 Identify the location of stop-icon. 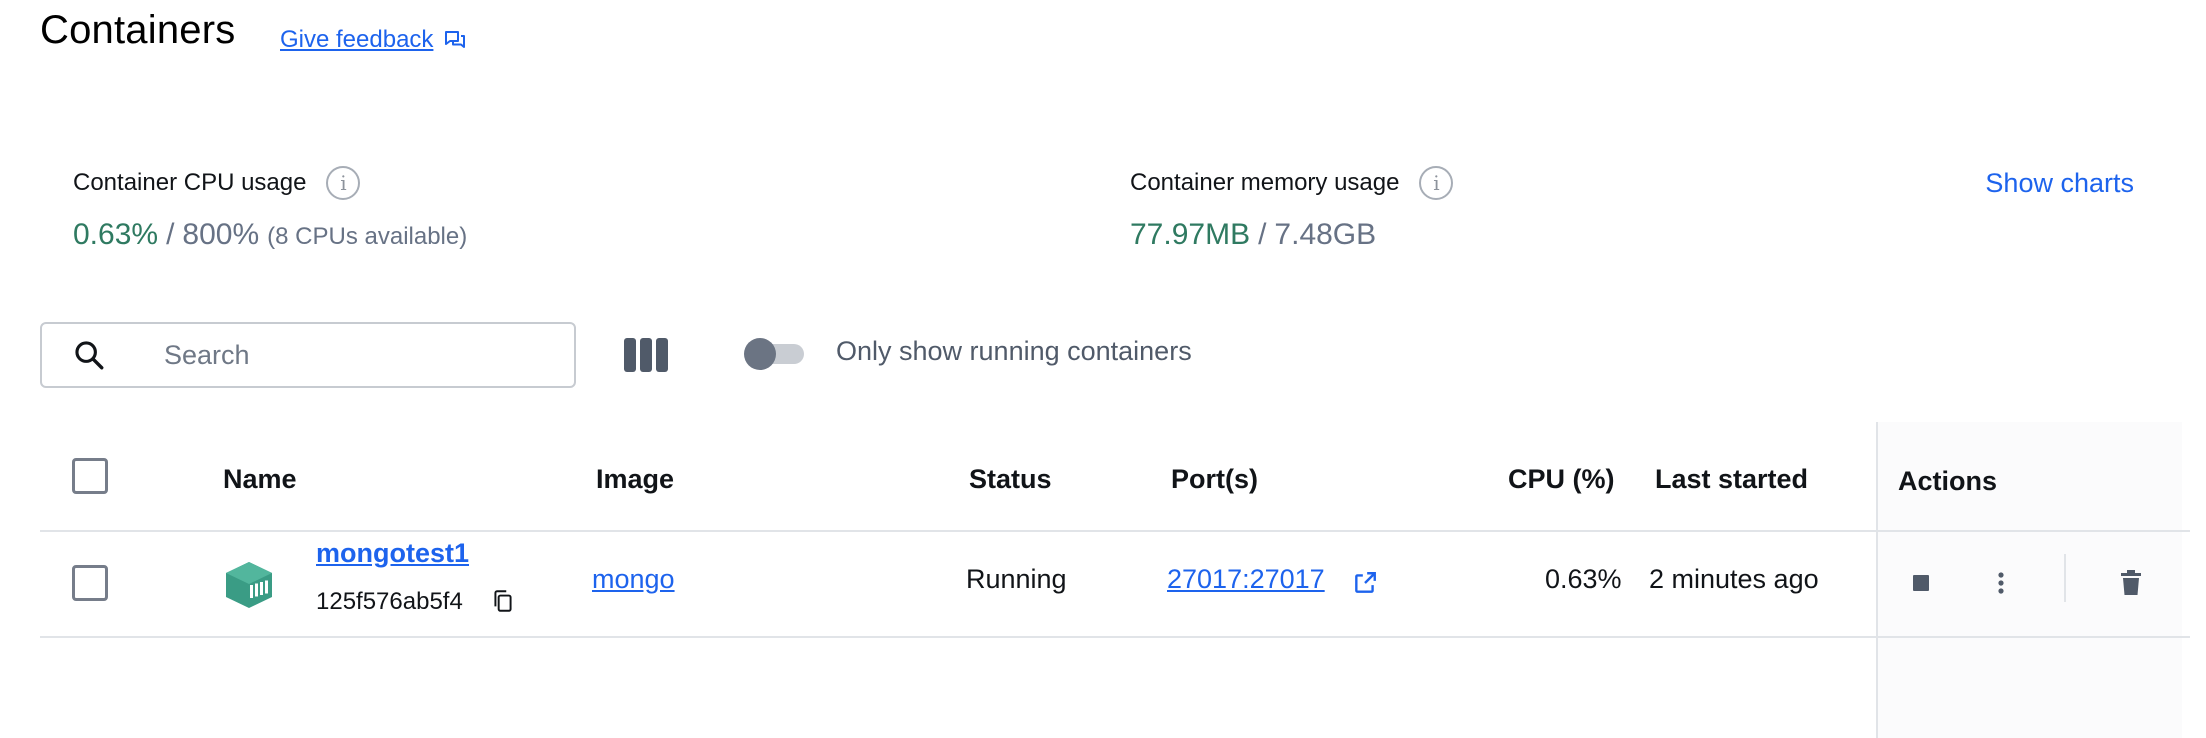
(1921, 583).